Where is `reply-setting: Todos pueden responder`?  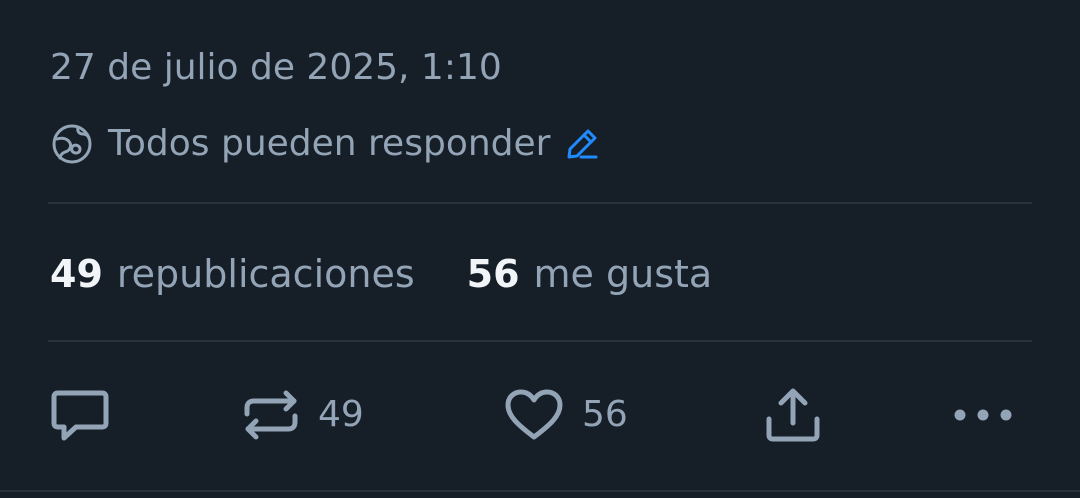
reply-setting: Todos pueden responder is located at coordinates (326, 144).